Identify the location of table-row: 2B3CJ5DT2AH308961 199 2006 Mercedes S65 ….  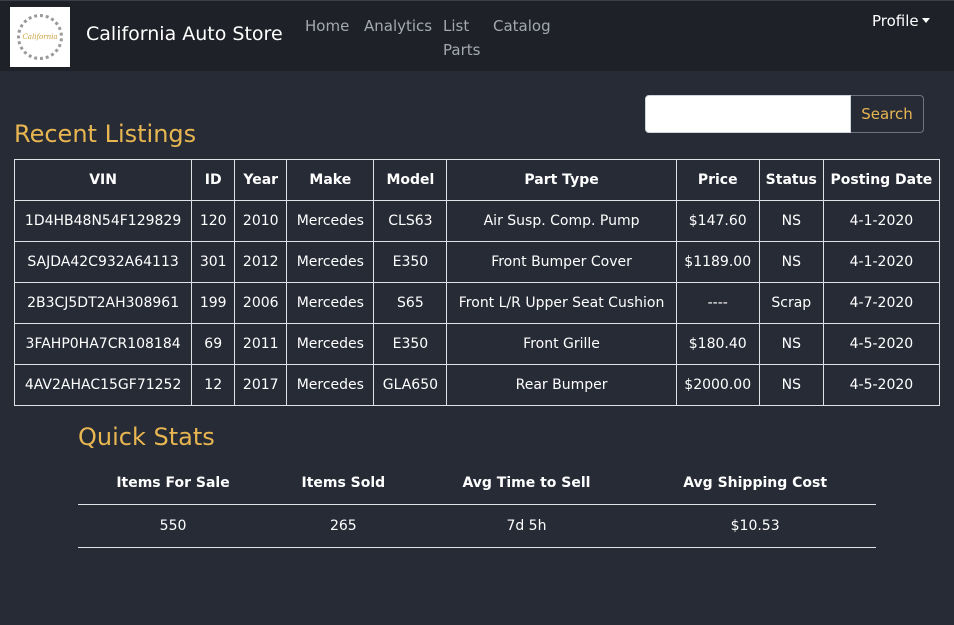
(477, 303).